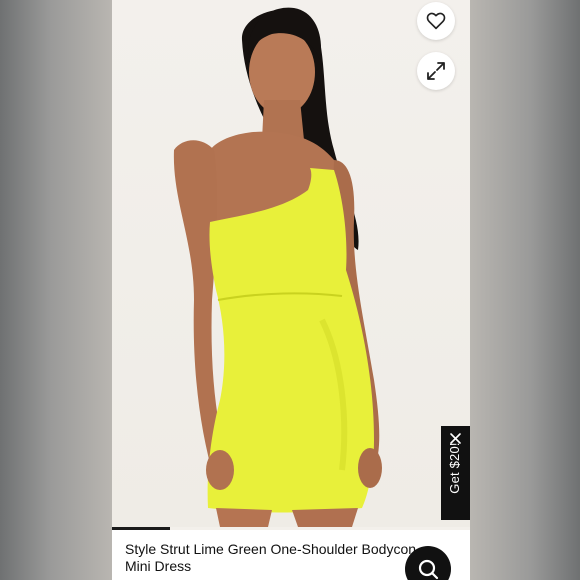  I want to click on favorite-button, so click(436, 21).